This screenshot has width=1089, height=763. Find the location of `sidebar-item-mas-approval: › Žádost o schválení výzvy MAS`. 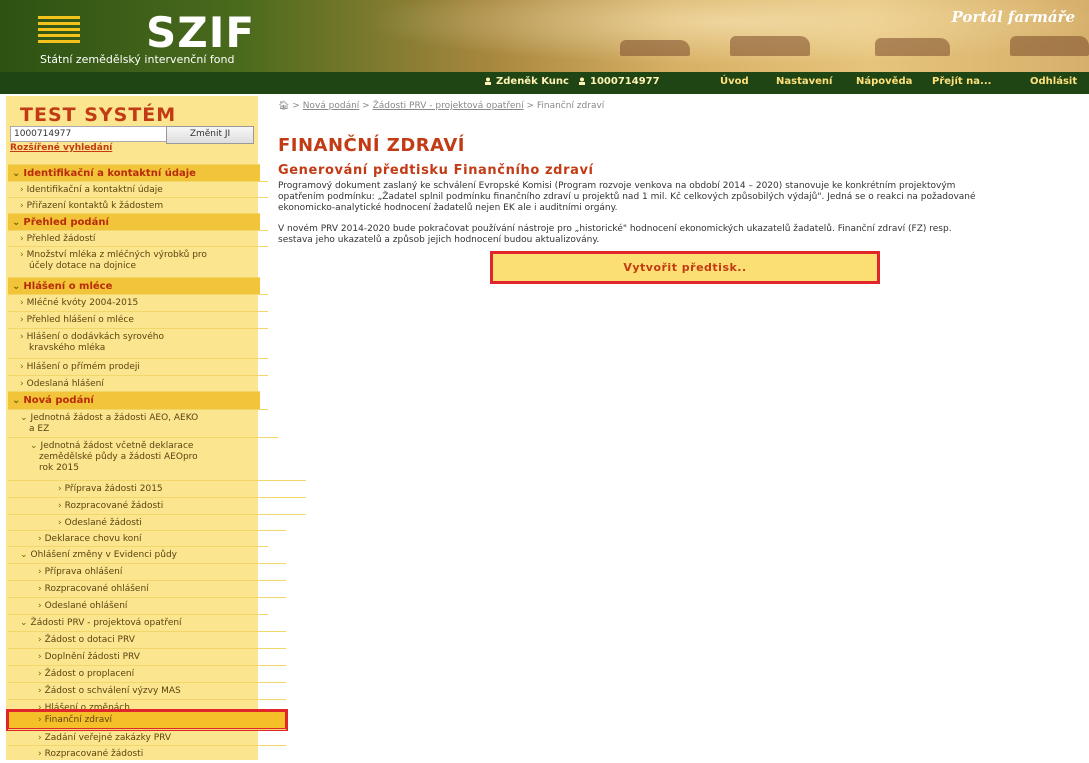

sidebar-item-mas-approval: › Žádost o schválení výzvy MAS is located at coordinates (147, 691).